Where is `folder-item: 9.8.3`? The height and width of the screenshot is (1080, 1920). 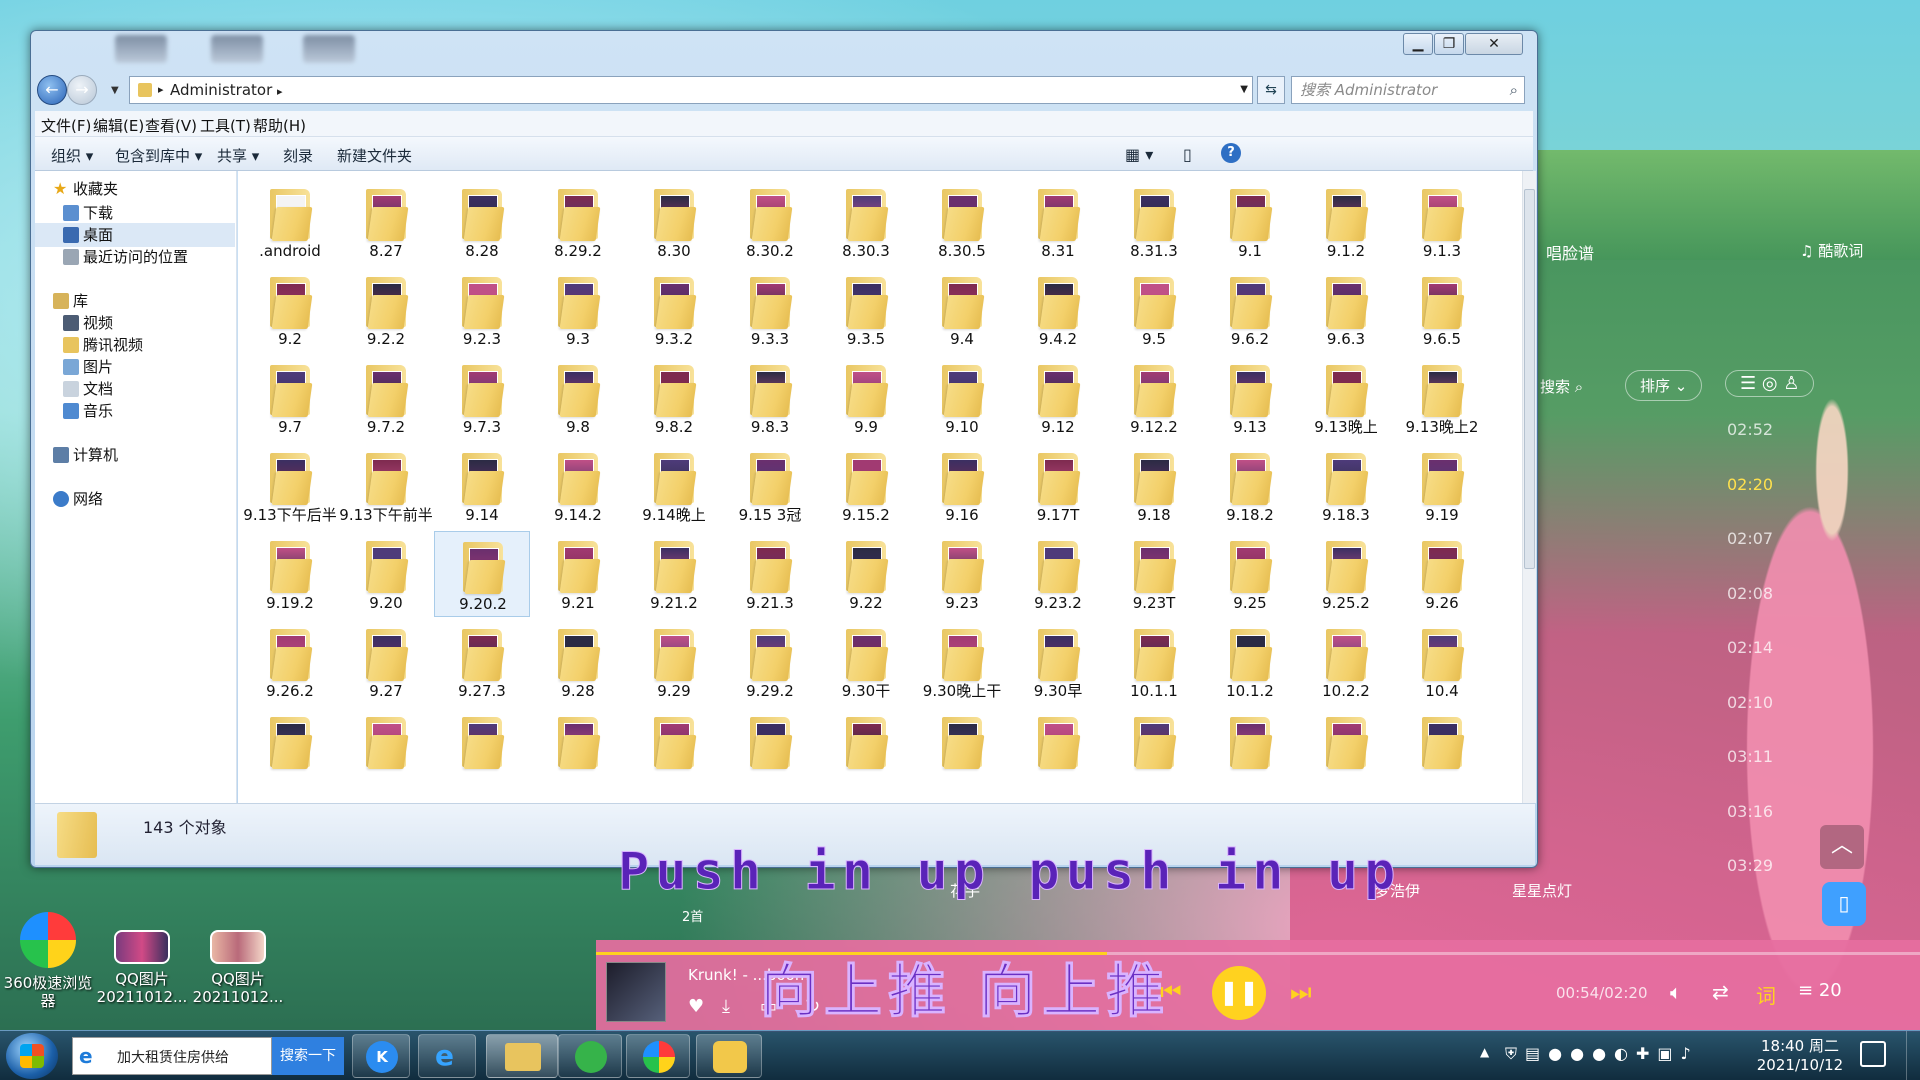 folder-item: 9.8.3 is located at coordinates (770, 398).